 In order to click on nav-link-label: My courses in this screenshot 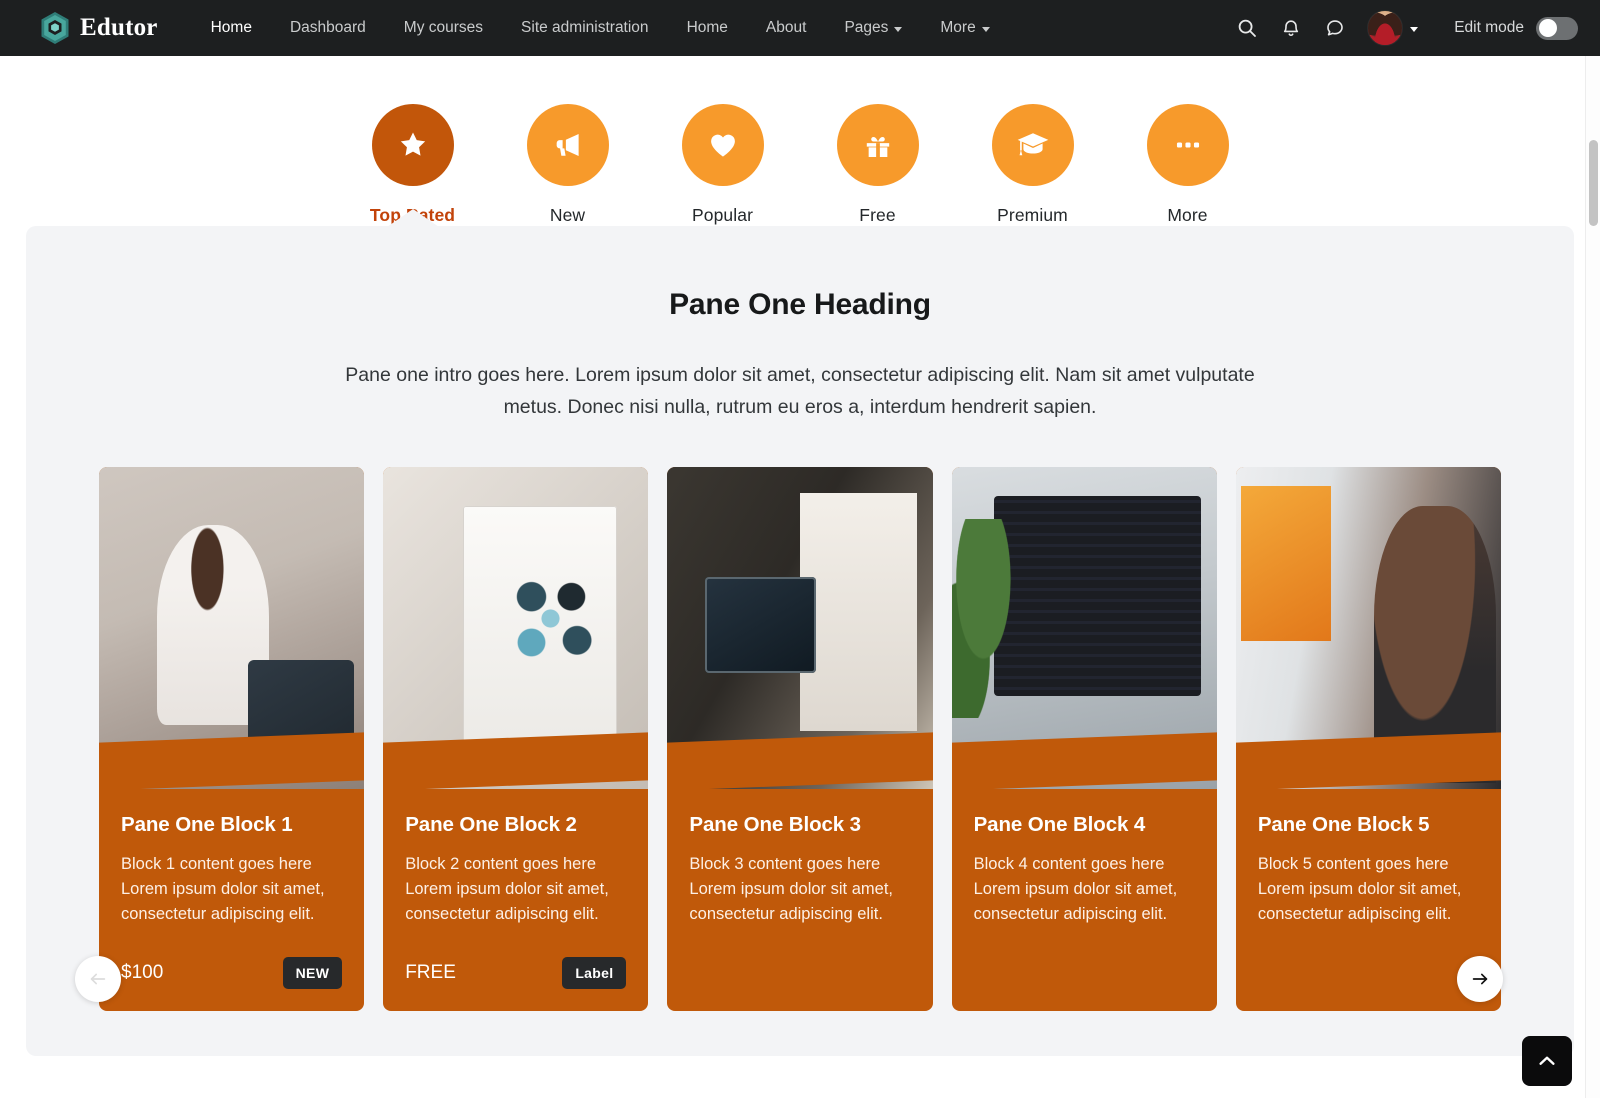, I will do `click(443, 27)`.